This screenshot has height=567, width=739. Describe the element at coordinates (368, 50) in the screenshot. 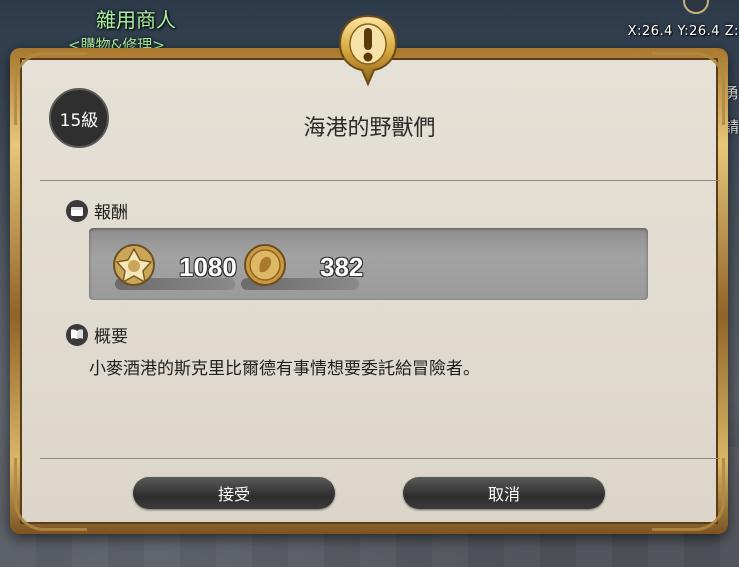

I see `quest-exclamation-icon` at that location.